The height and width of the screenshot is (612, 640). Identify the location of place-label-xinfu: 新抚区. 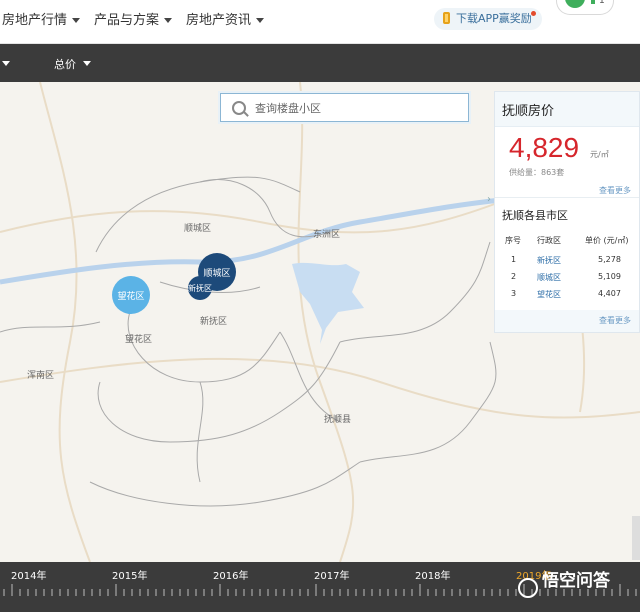
(214, 322).